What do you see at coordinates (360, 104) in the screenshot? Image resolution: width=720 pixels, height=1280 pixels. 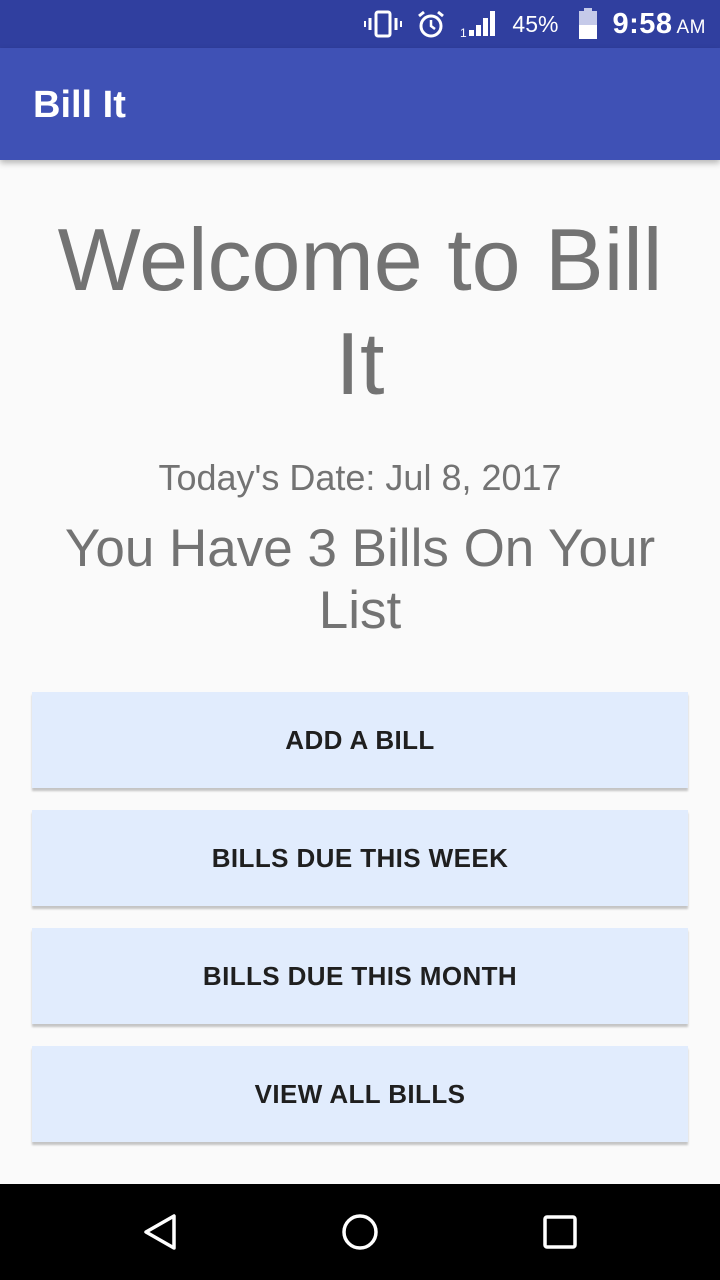 I see `app-bar: Bill It` at bounding box center [360, 104].